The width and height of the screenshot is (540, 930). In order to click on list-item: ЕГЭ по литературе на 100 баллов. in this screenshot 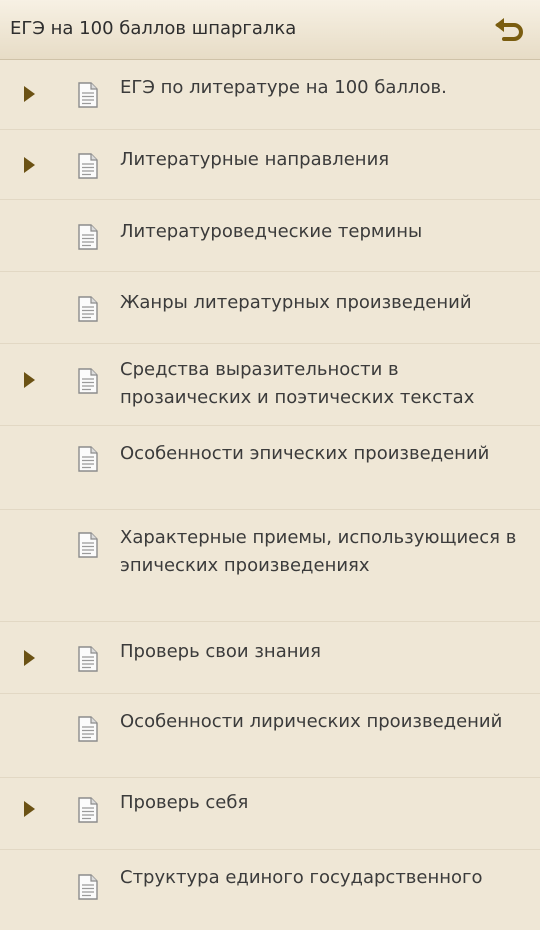, I will do `click(270, 95)`.